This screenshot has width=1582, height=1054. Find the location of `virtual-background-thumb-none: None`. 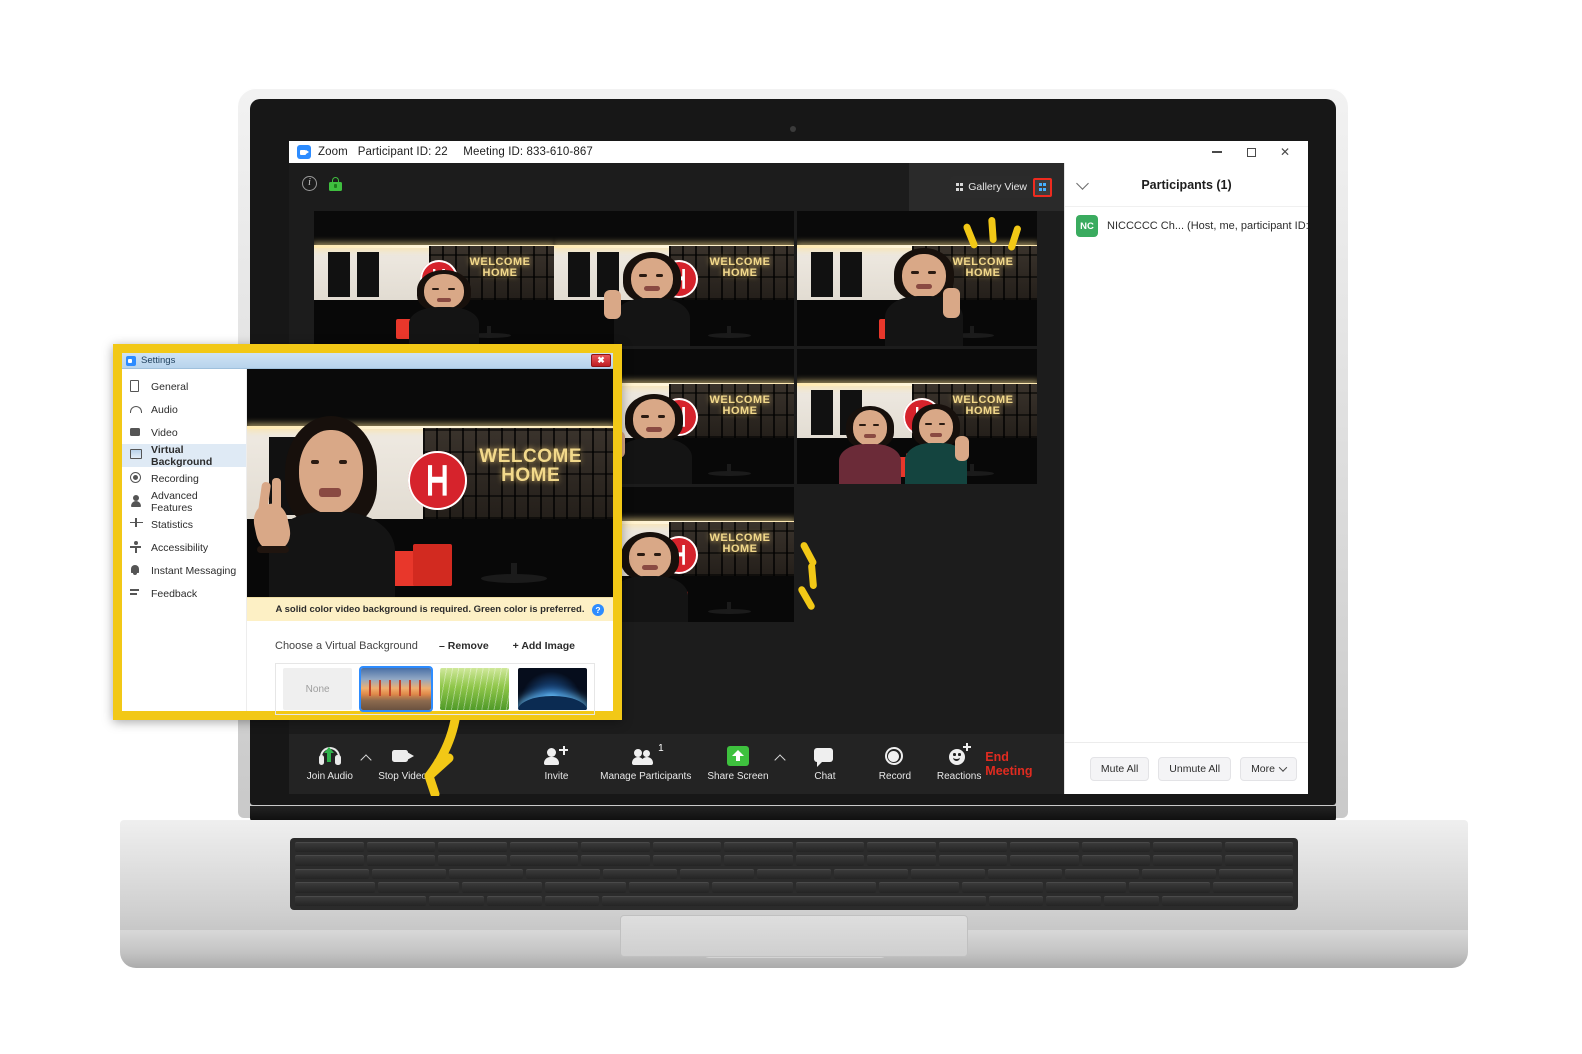

virtual-background-thumb-none: None is located at coordinates (318, 689).